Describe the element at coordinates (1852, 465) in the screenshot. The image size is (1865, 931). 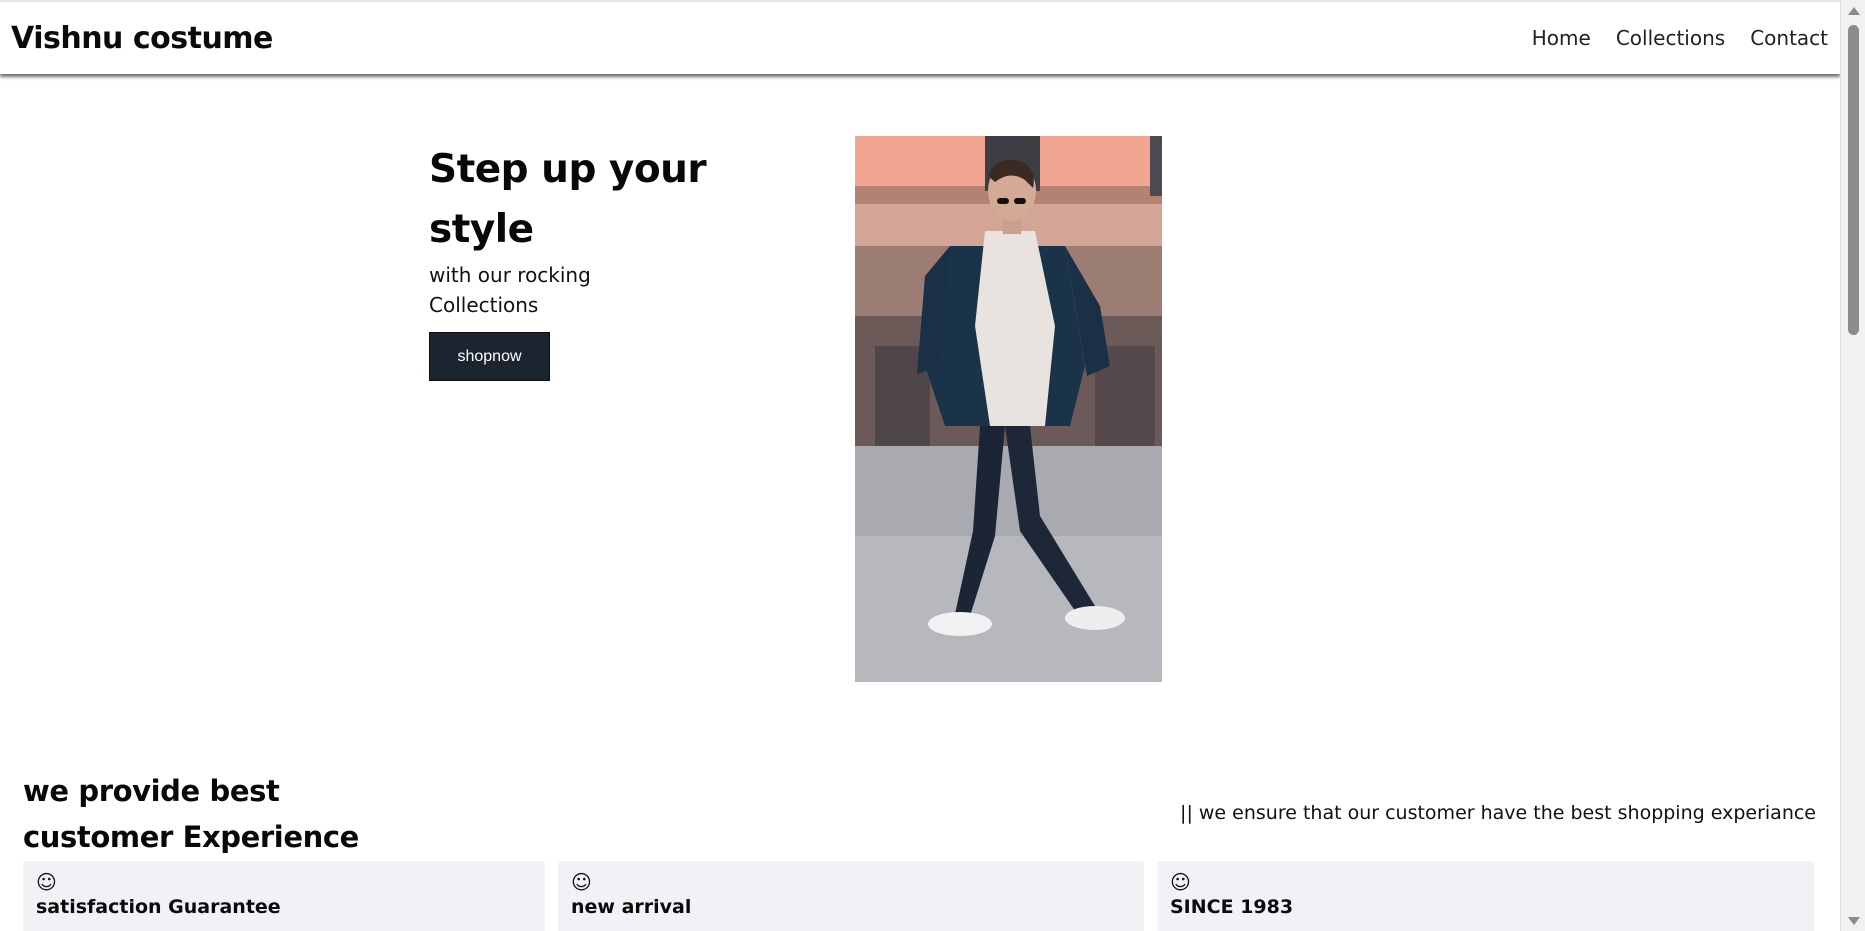
I see `vertical-scrollbar` at that location.